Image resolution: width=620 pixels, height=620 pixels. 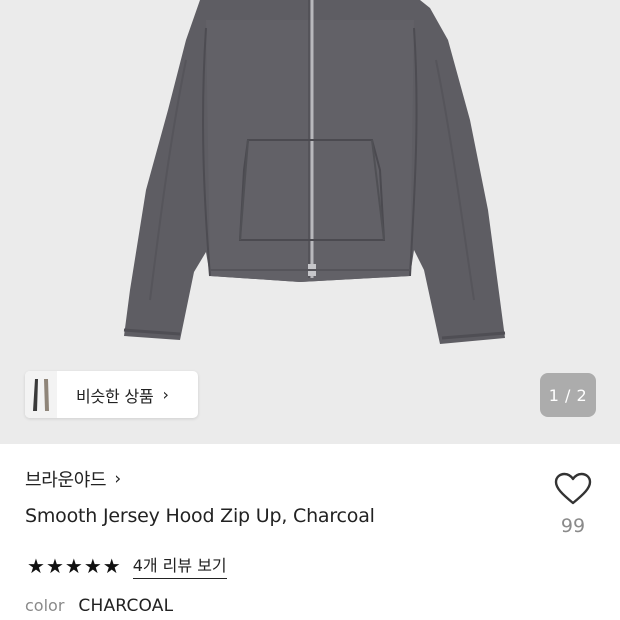 What do you see at coordinates (568, 395) in the screenshot?
I see `image-pager-indicator: 1 / 2` at bounding box center [568, 395].